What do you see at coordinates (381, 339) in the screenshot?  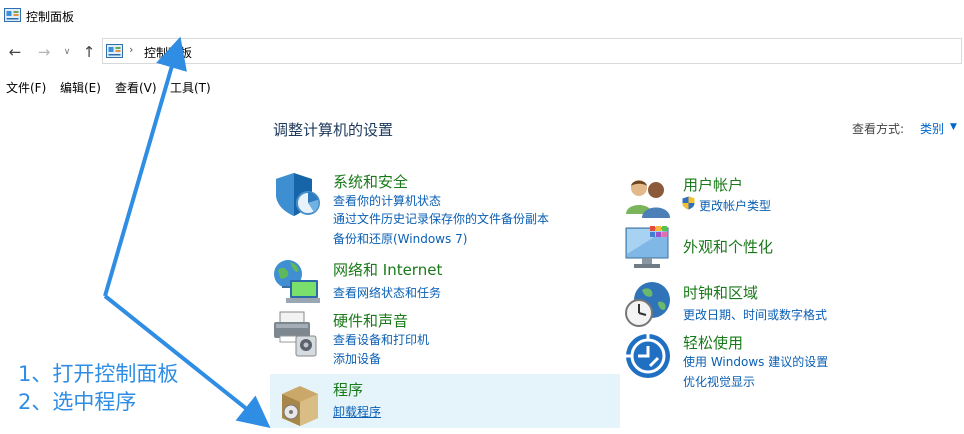 I see `link-devices-printers: 查看设备和打印机` at bounding box center [381, 339].